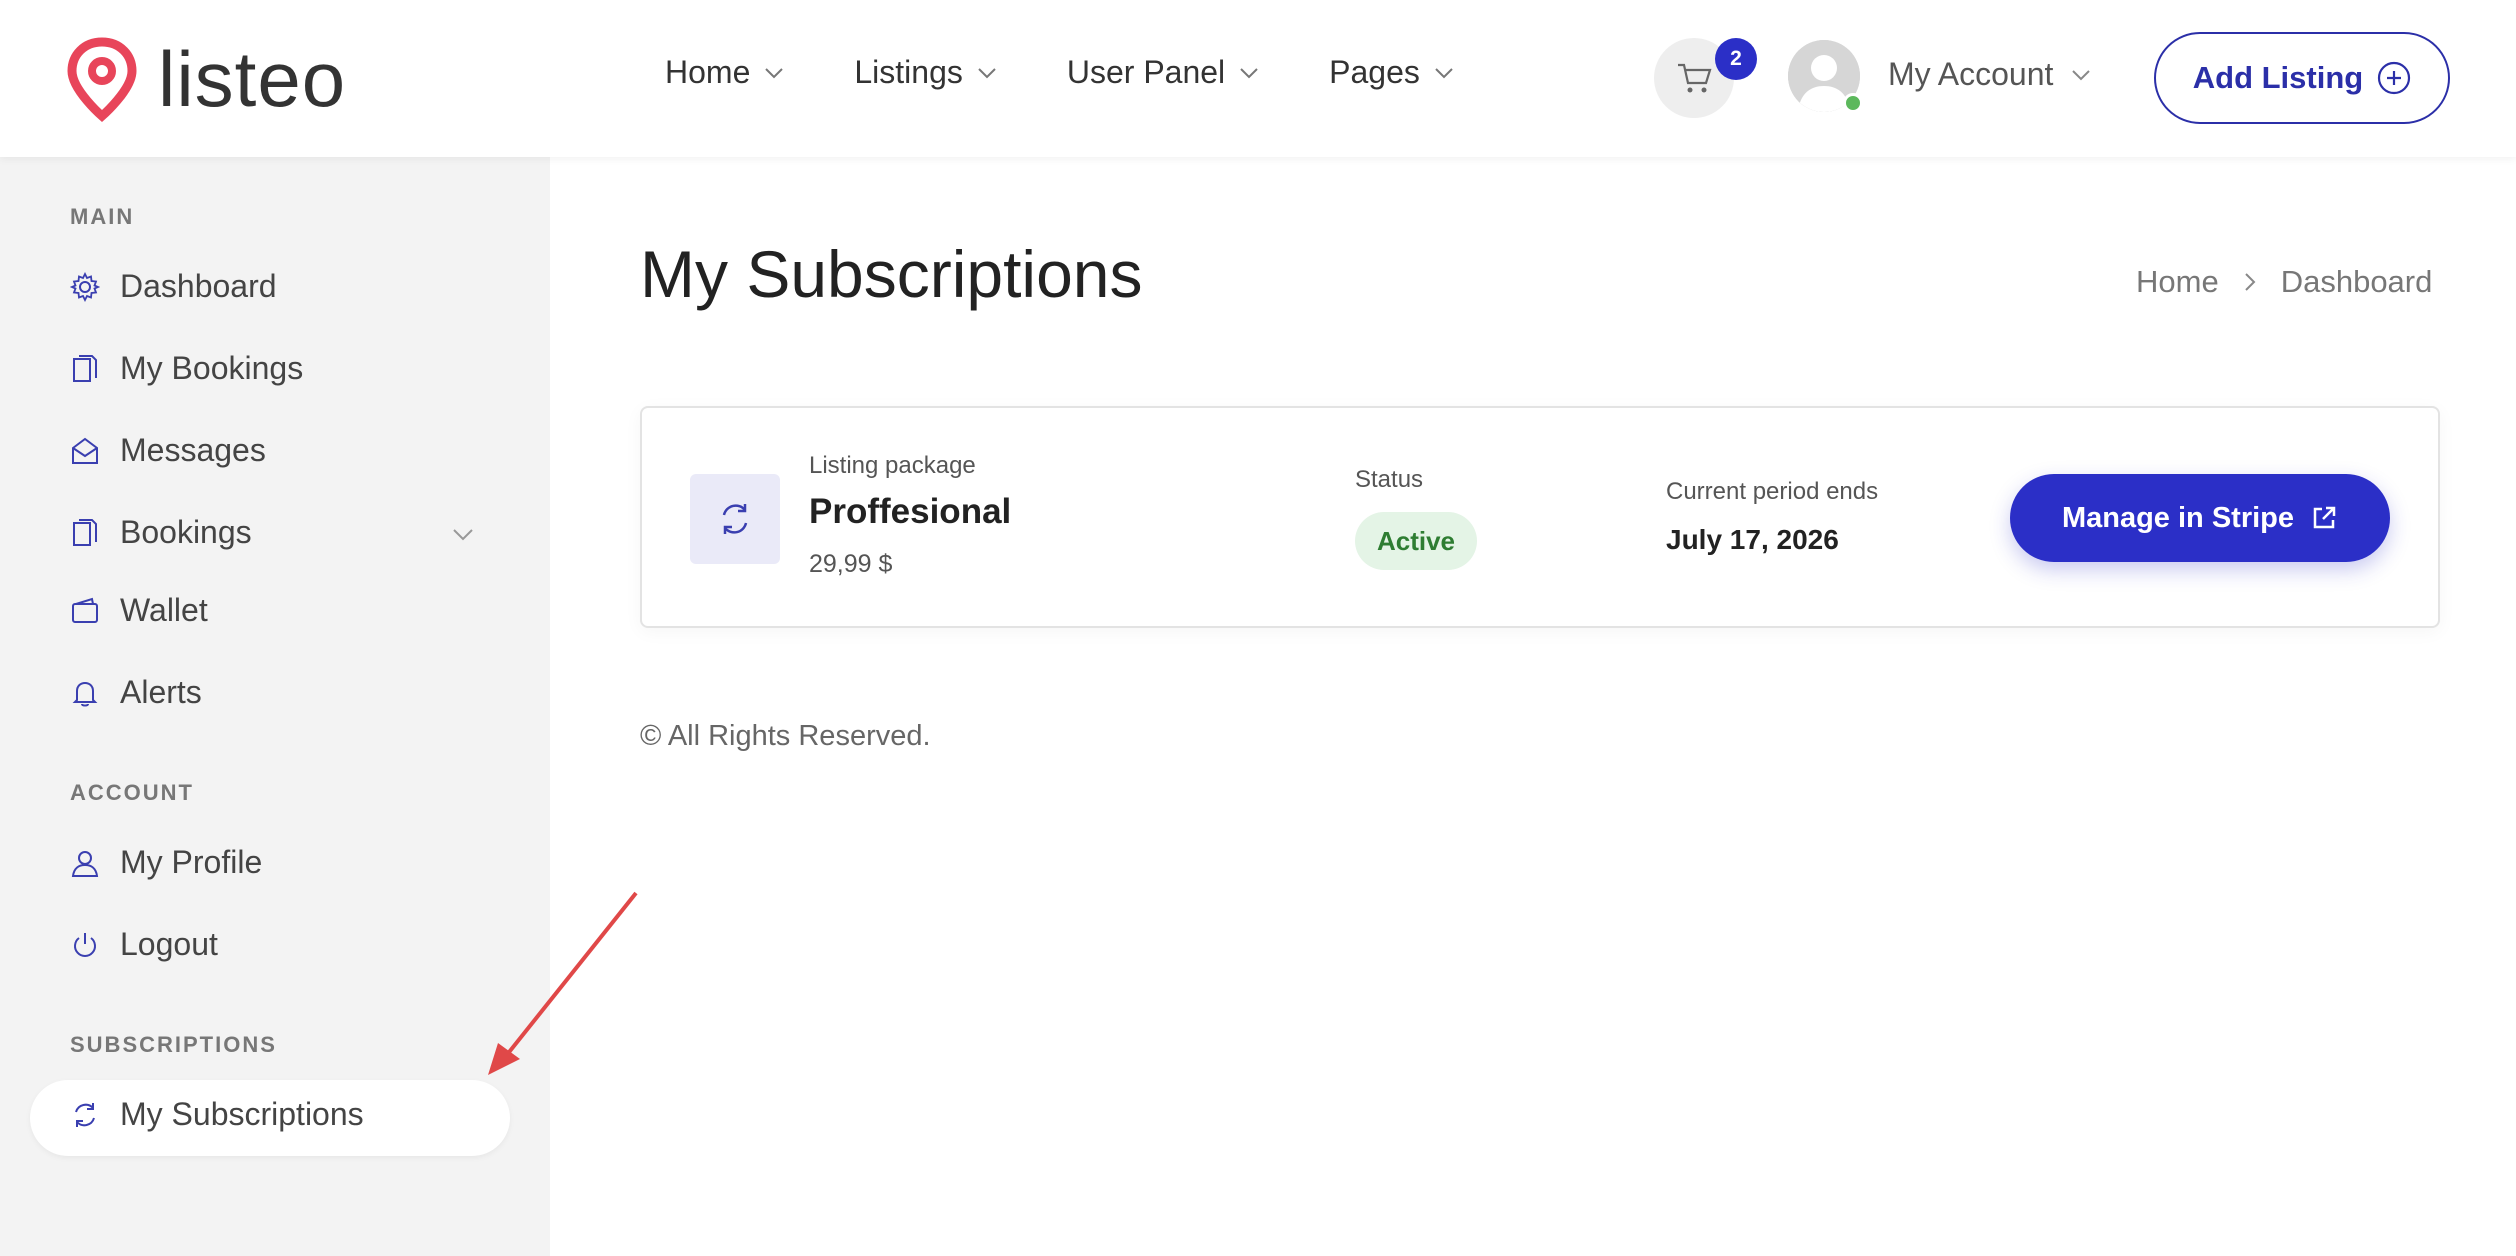 The image size is (2516, 1256). I want to click on sidebar-item-bookings: Bookings, so click(161, 532).